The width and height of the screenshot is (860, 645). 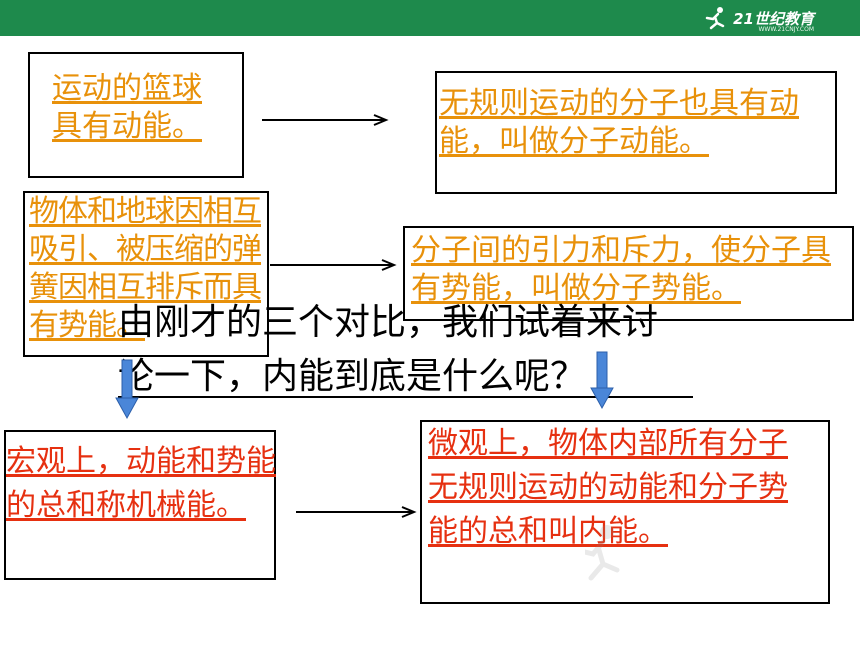 What do you see at coordinates (786, 29) in the screenshot?
I see `logo-subtext: WWW.21CNJY.COM` at bounding box center [786, 29].